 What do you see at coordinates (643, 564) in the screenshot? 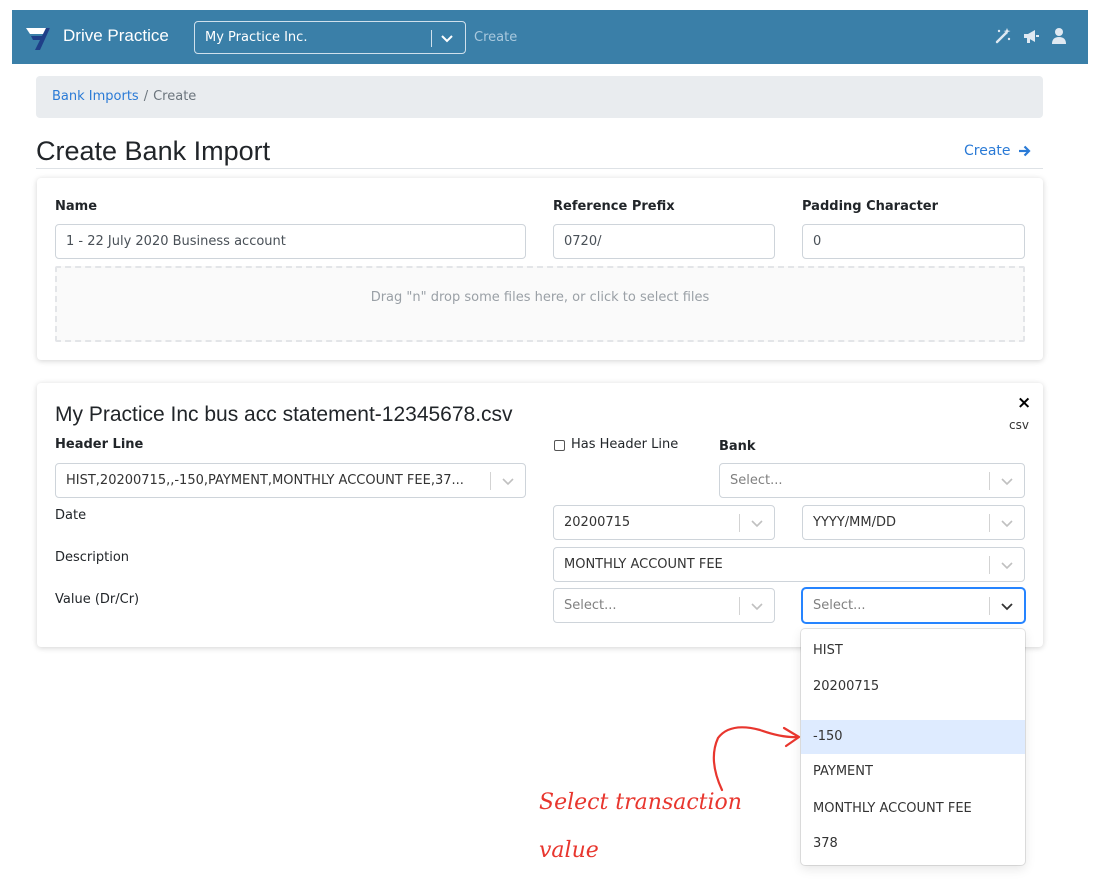
I see `description-column-select-value: MONTHLY ACCOUNT FEE` at bounding box center [643, 564].